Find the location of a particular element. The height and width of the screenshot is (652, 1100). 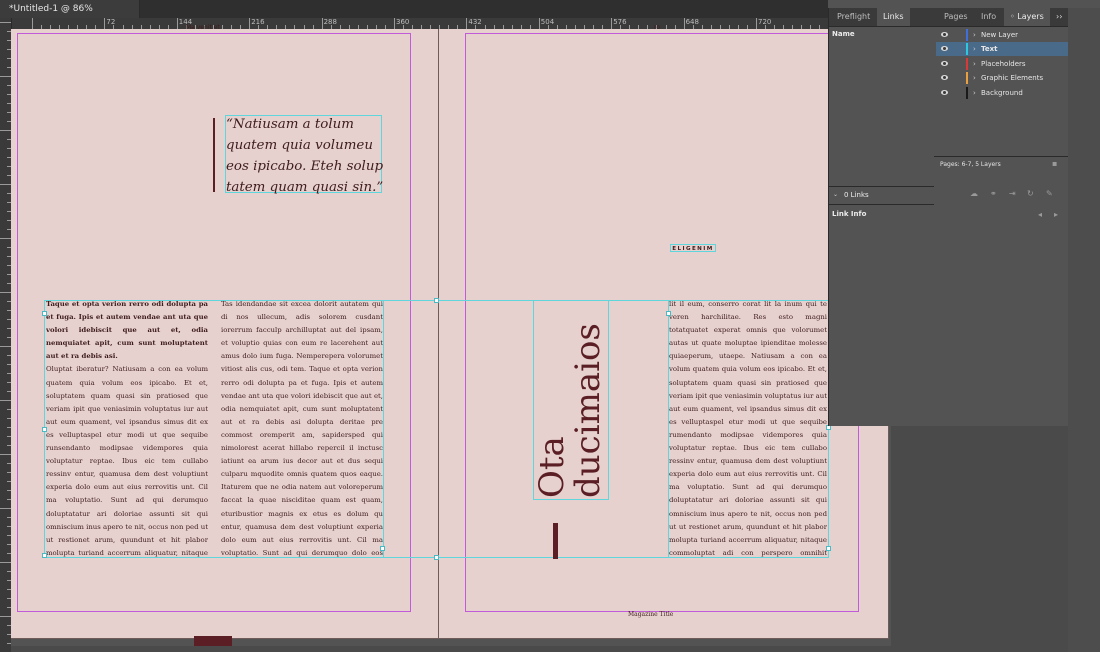

layers-footer: Pages: 6-7, 5 Layers is located at coordinates (1012, 165).